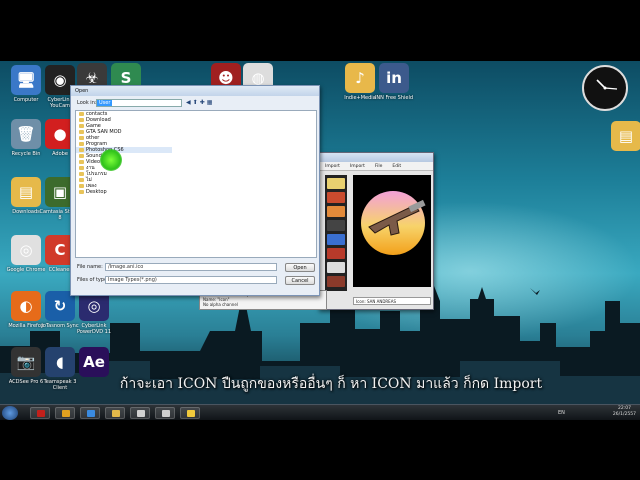  Describe the element at coordinates (360, 78) in the screenshot. I see `app-icon: ♪` at that location.